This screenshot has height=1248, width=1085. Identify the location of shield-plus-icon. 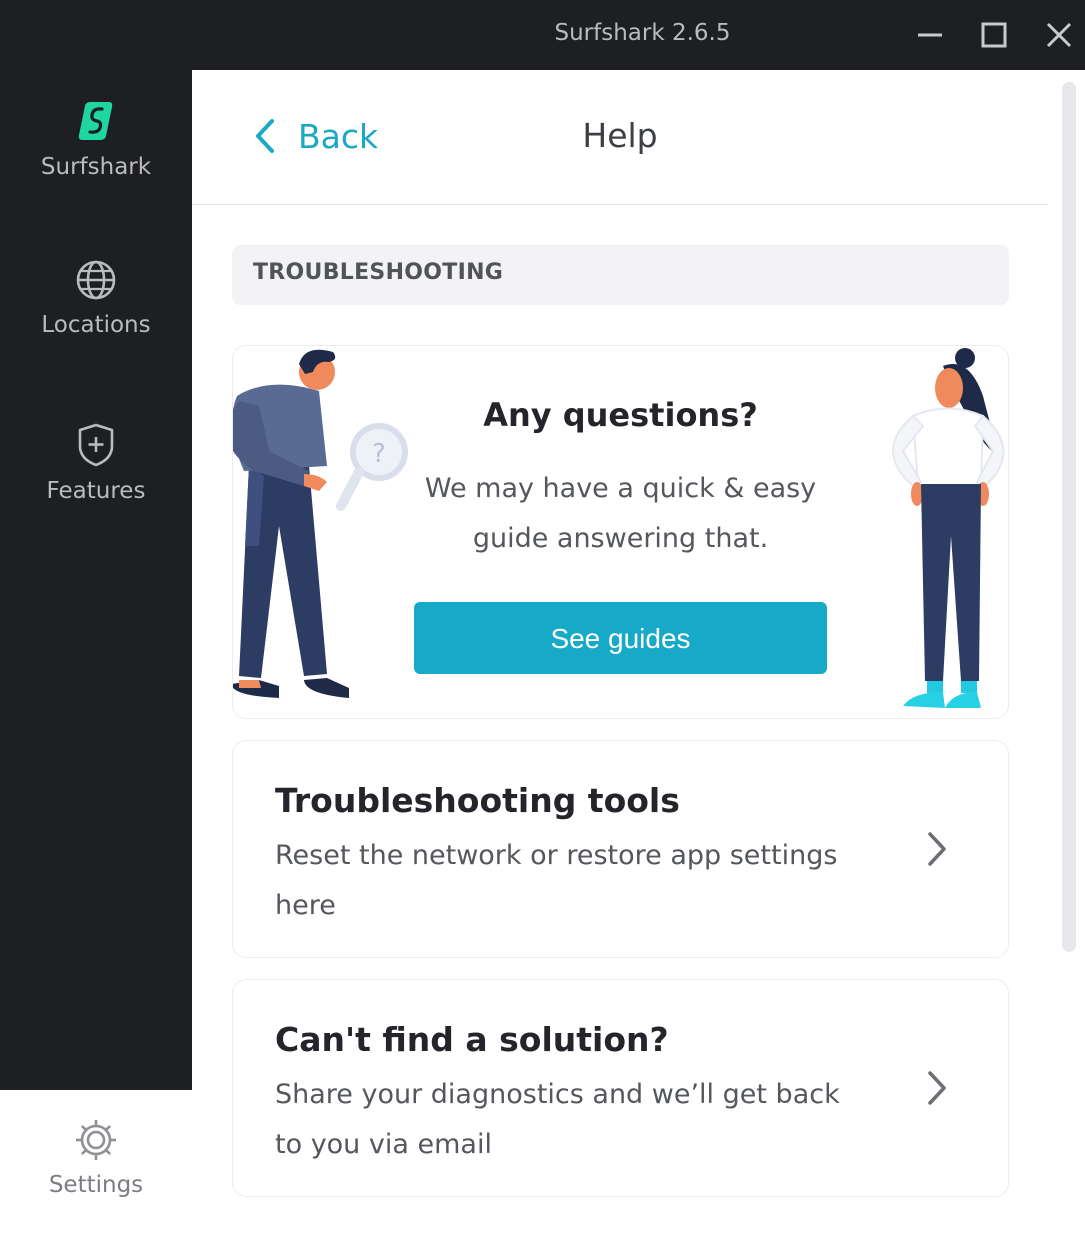
(96, 445).